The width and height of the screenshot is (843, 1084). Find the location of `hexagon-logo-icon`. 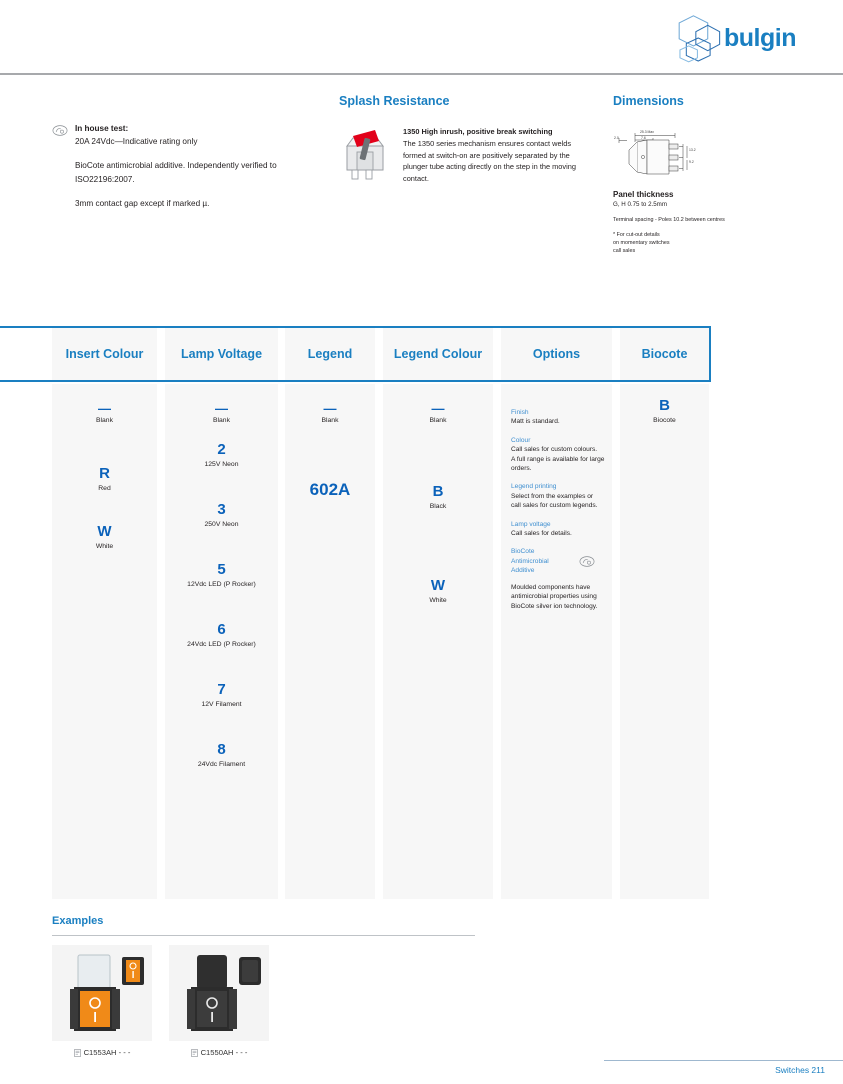

hexagon-logo-icon is located at coordinates (699, 39).